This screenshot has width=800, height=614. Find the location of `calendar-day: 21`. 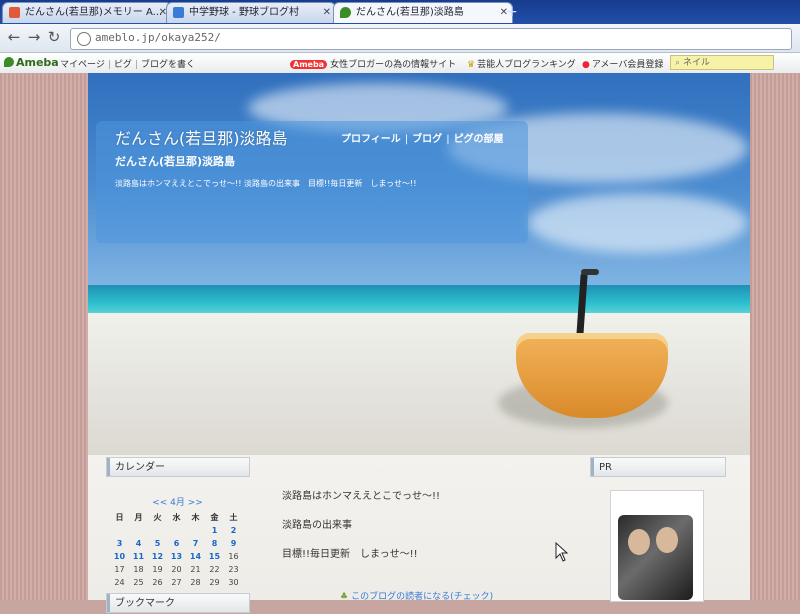

calendar-day: 21 is located at coordinates (195, 569).